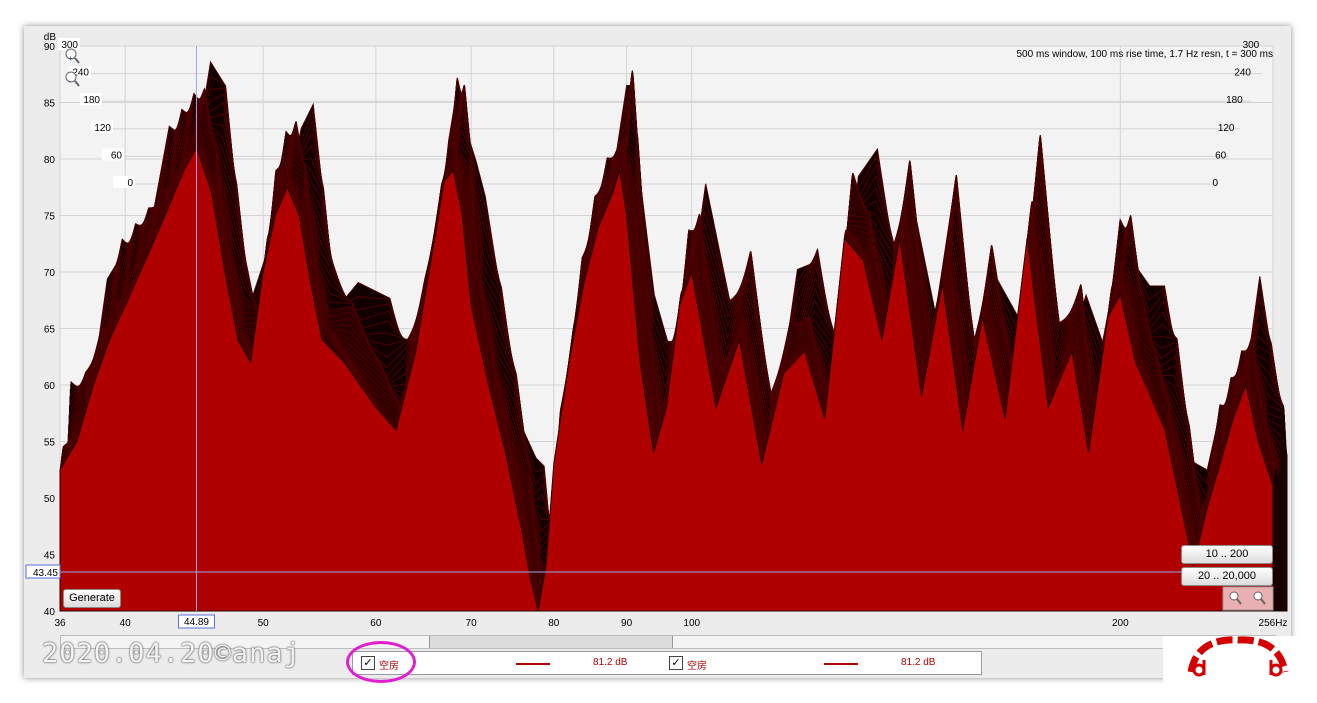 This screenshot has width=1317, height=703. What do you see at coordinates (697, 666) in the screenshot?
I see `legend-name-2: 空房` at bounding box center [697, 666].